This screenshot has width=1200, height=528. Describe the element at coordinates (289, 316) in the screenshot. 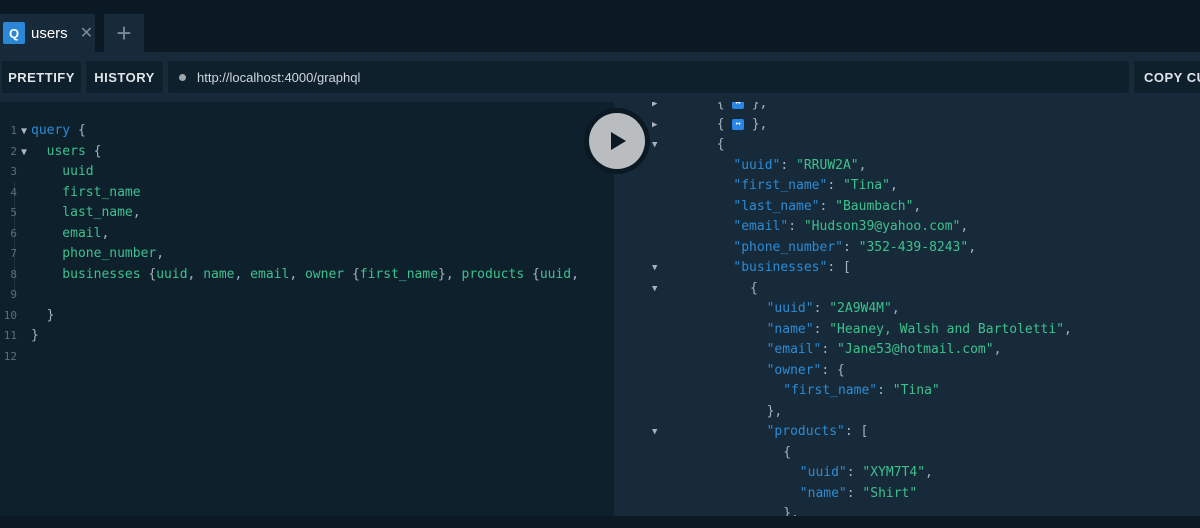

I see `query-line: 10 }` at that location.